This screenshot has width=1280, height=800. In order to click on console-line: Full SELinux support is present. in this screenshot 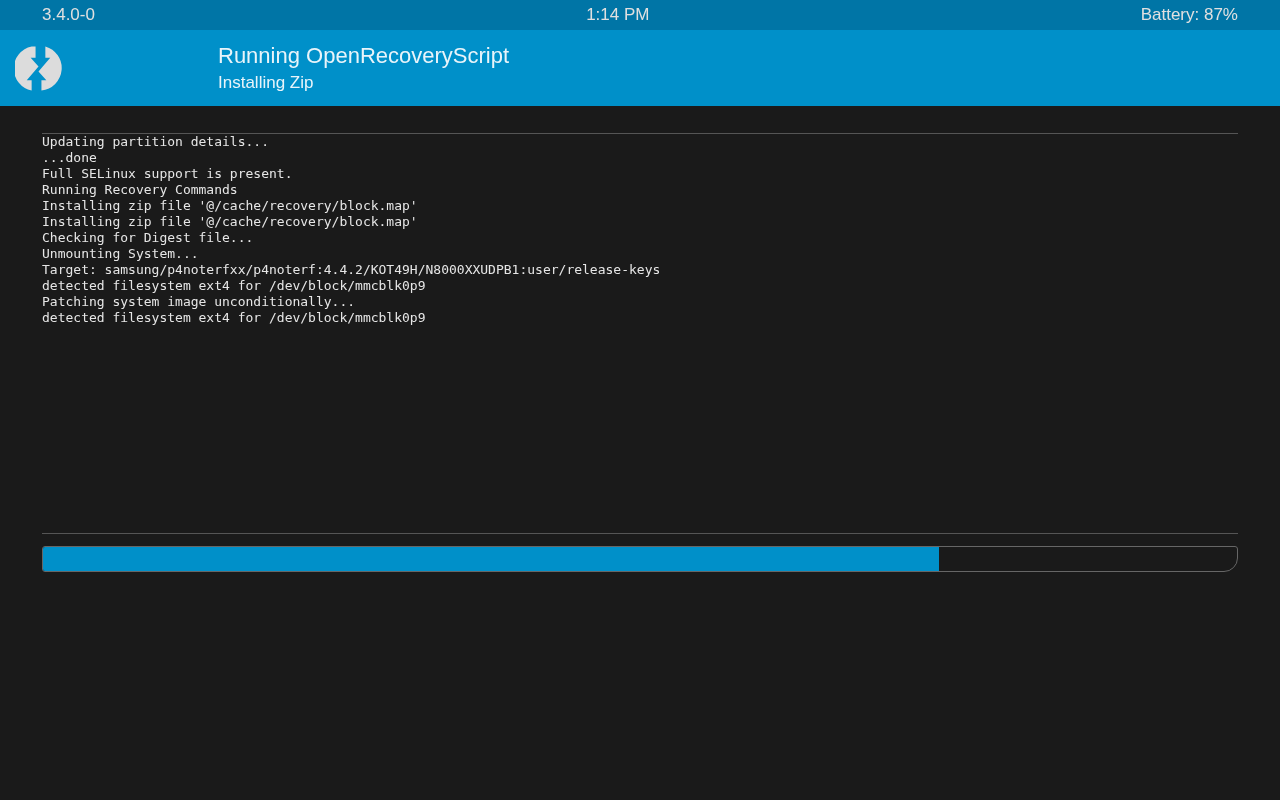, I will do `click(168, 174)`.